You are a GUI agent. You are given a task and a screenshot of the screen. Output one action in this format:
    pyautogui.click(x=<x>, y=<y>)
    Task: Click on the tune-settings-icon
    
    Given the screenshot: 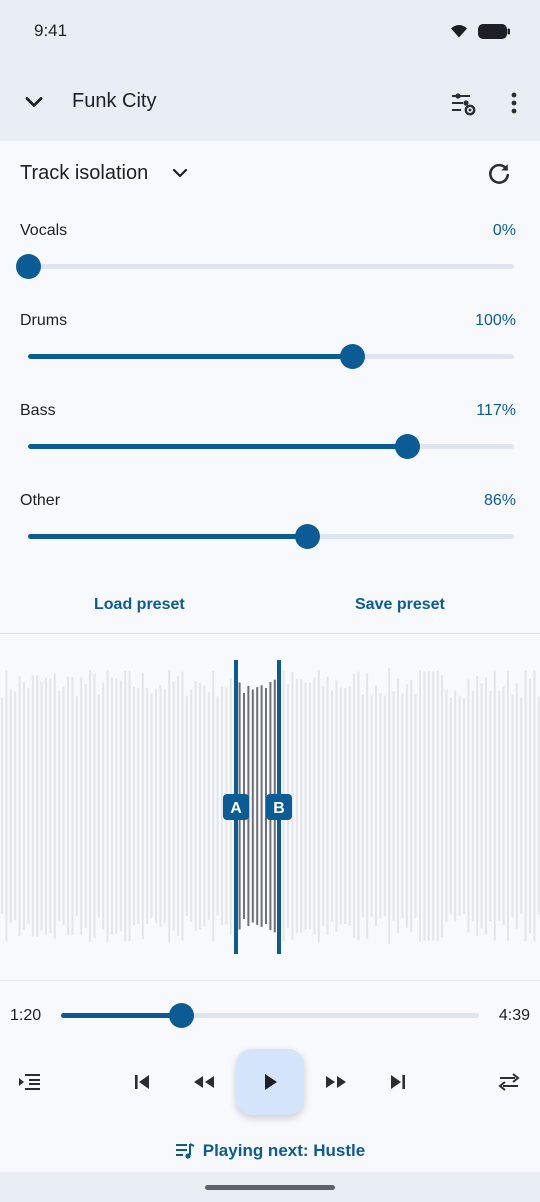 What is the action you would take?
    pyautogui.click(x=463, y=104)
    